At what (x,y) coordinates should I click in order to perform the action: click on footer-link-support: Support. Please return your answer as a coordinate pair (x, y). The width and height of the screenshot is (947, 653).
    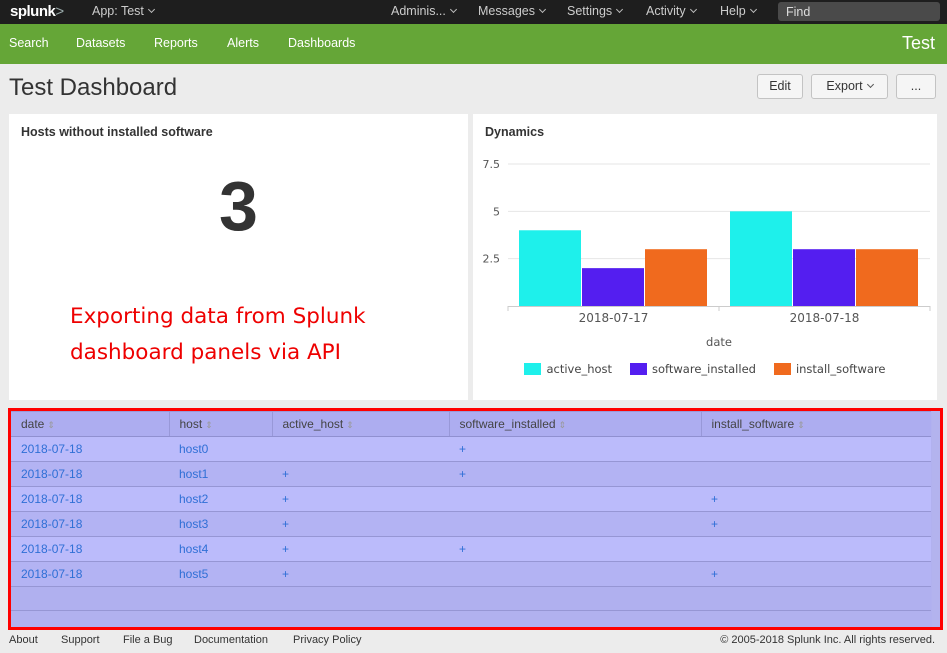
    Looking at the image, I should click on (80, 640).